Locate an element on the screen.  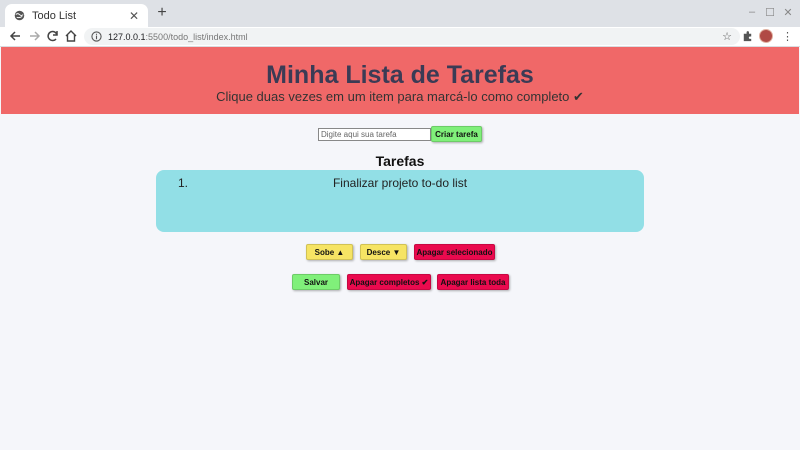
forward-icon is located at coordinates (35, 36).